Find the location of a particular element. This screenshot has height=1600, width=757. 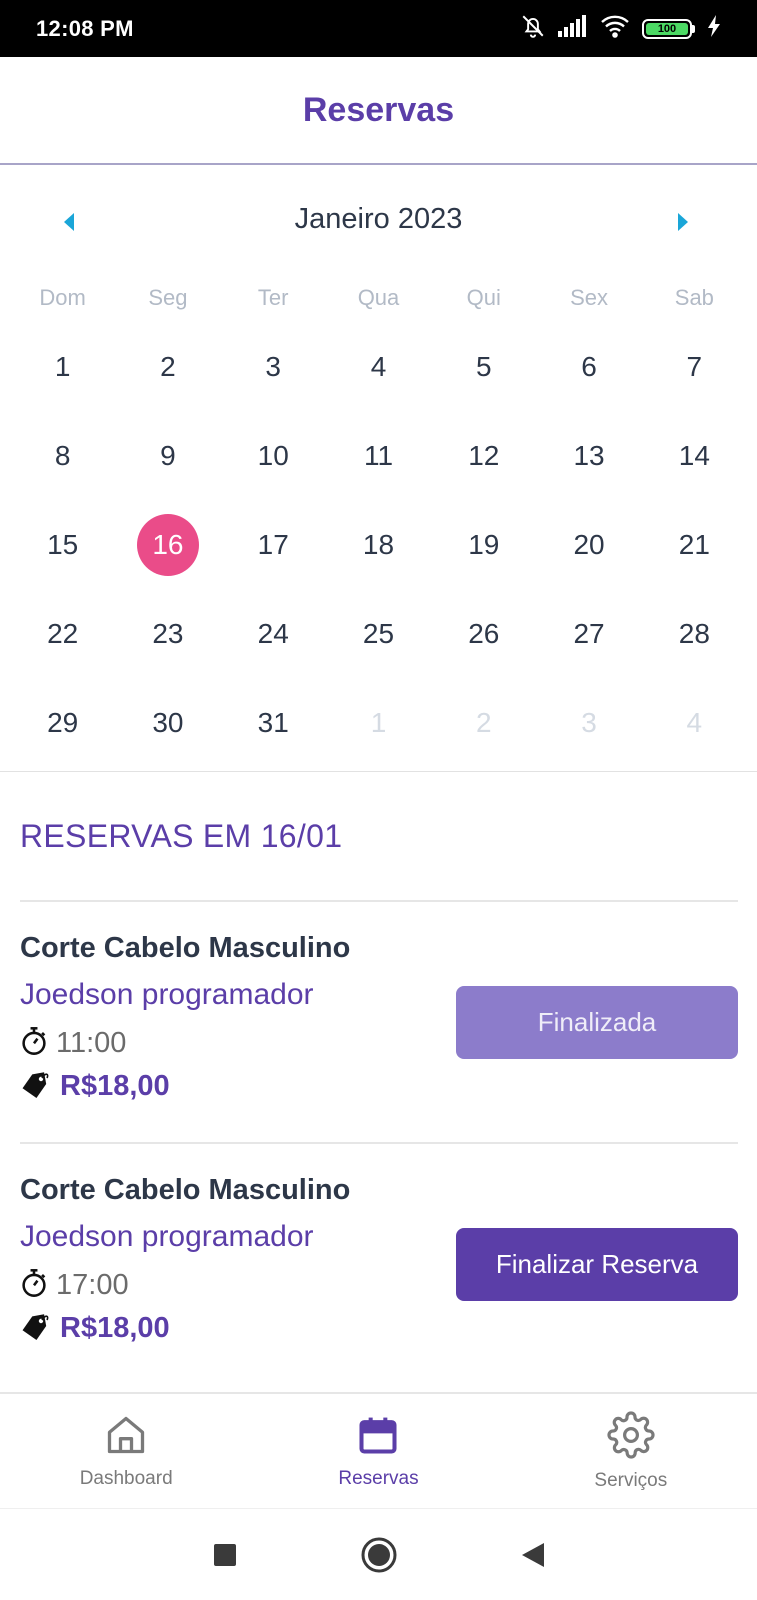

weekday-header: Dom Seg Ter Qua Qui Sex Sab is located at coordinates (378, 298).